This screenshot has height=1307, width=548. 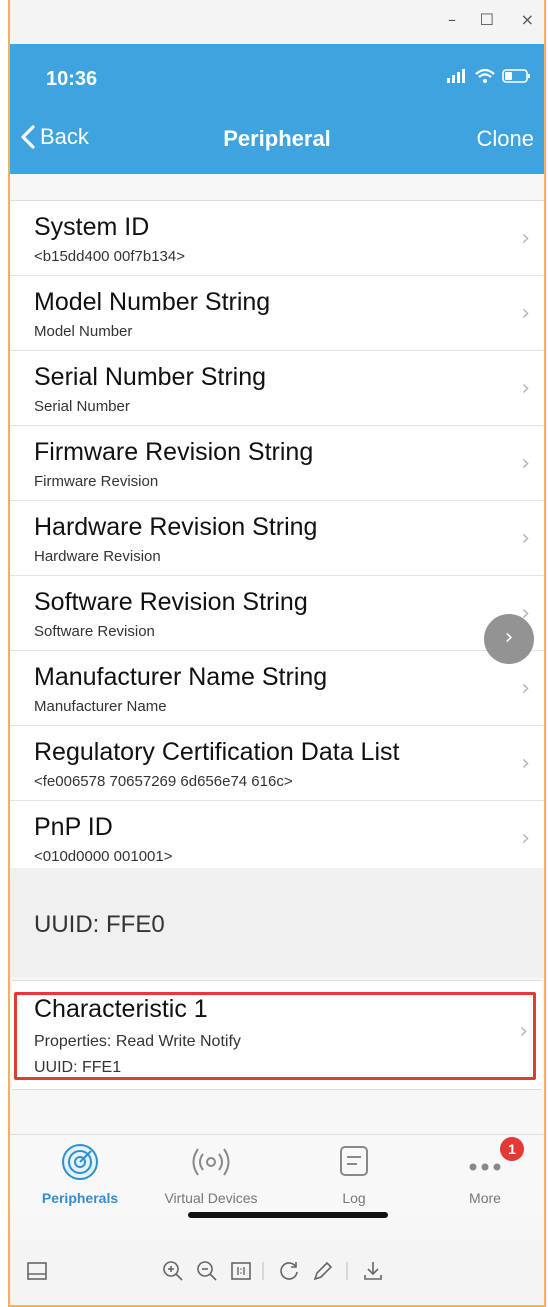 What do you see at coordinates (207, 1271) in the screenshot?
I see `zoom-out-icon` at bounding box center [207, 1271].